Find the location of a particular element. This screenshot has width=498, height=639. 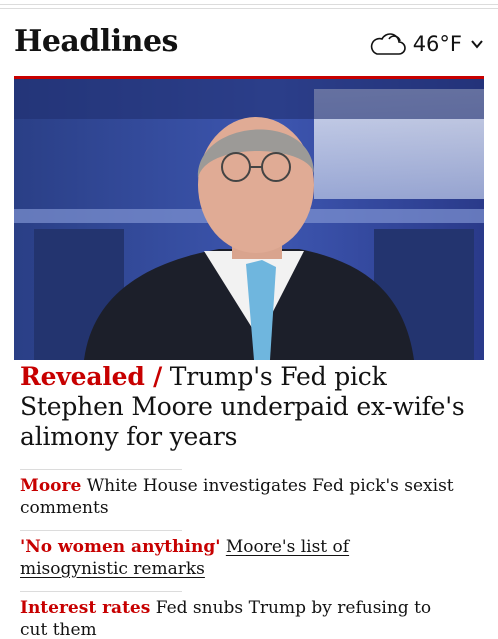

sublink-kicker: 'No women anything' is located at coordinates (120, 547).